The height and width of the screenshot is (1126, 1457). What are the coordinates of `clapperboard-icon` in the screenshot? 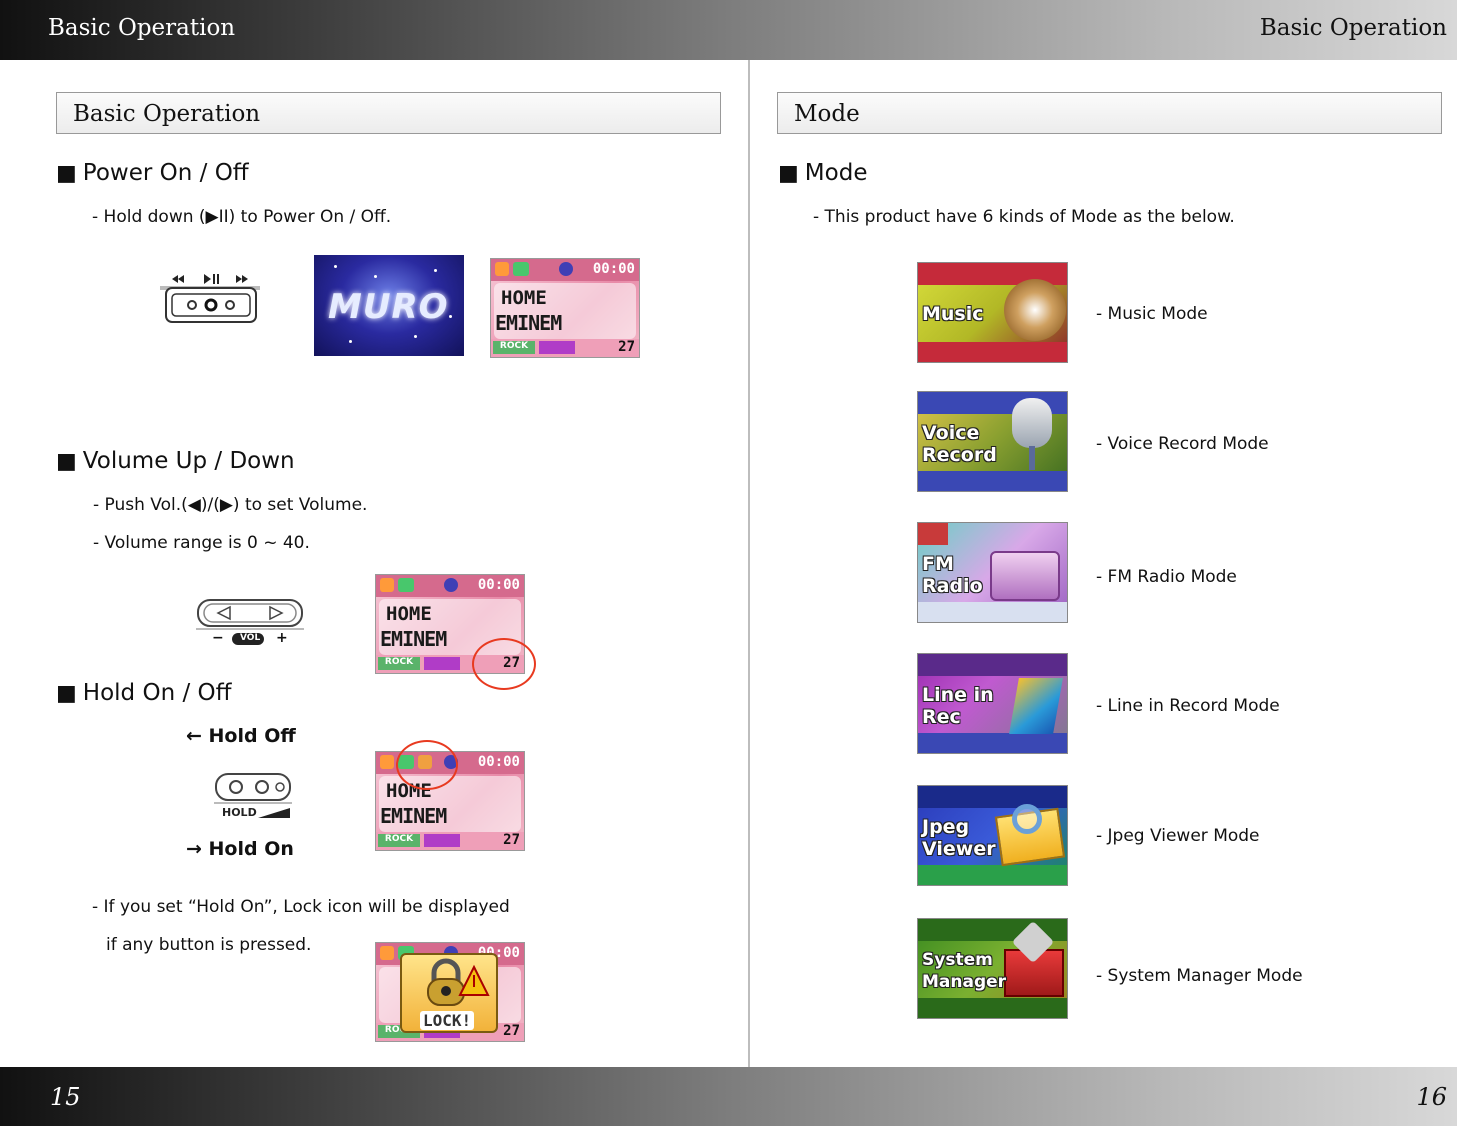 It's located at (1036, 706).